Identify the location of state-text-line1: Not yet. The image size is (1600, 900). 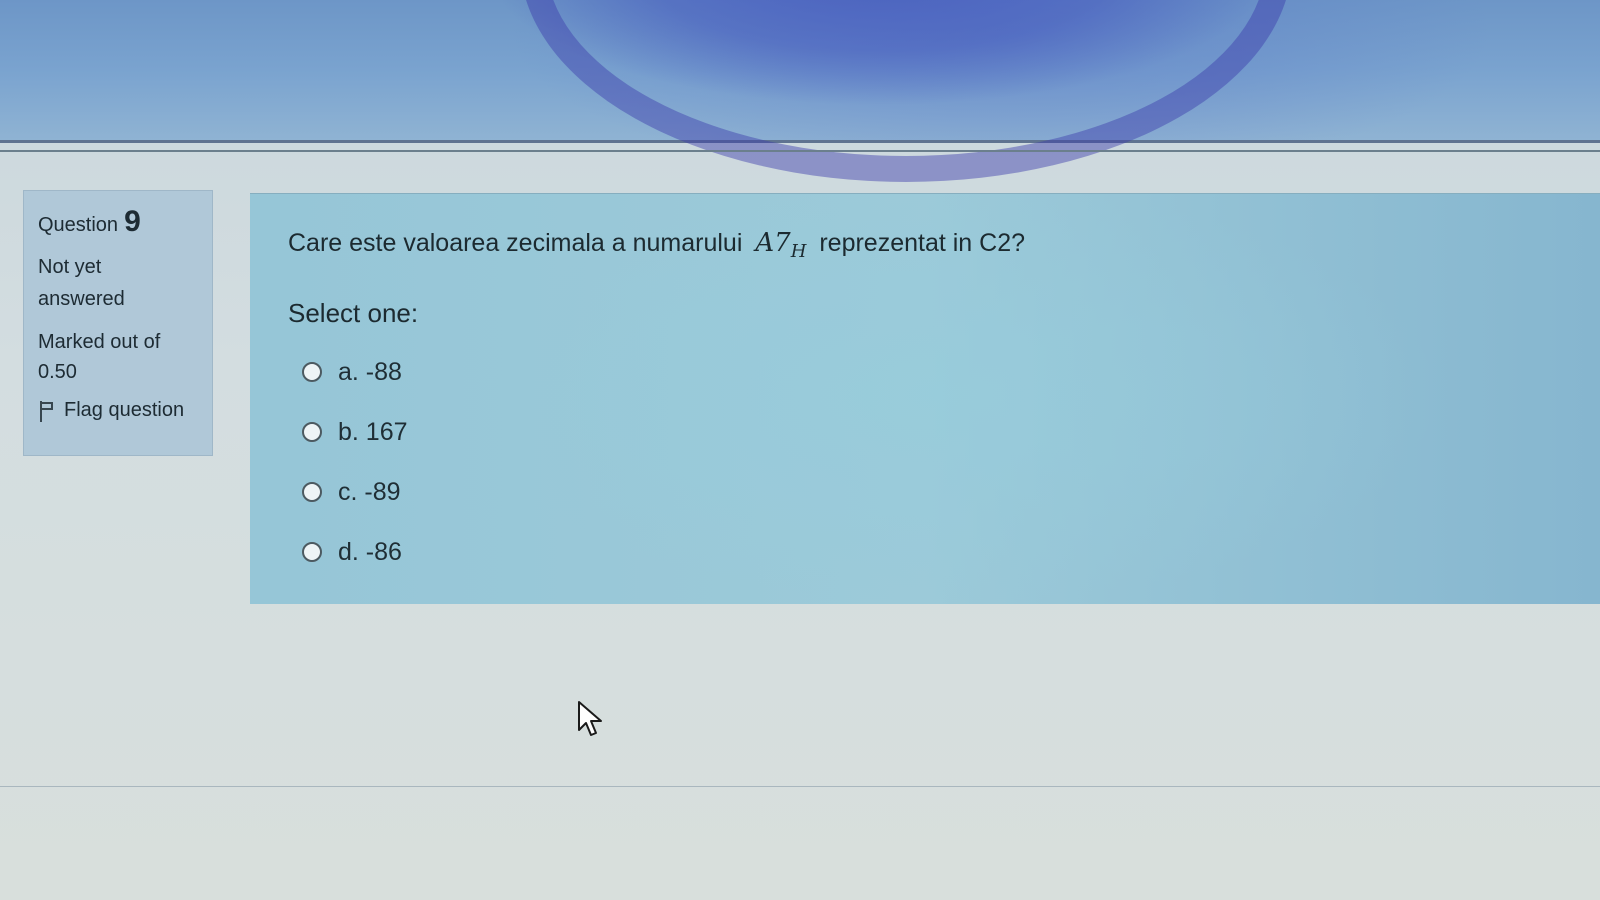
(70, 267).